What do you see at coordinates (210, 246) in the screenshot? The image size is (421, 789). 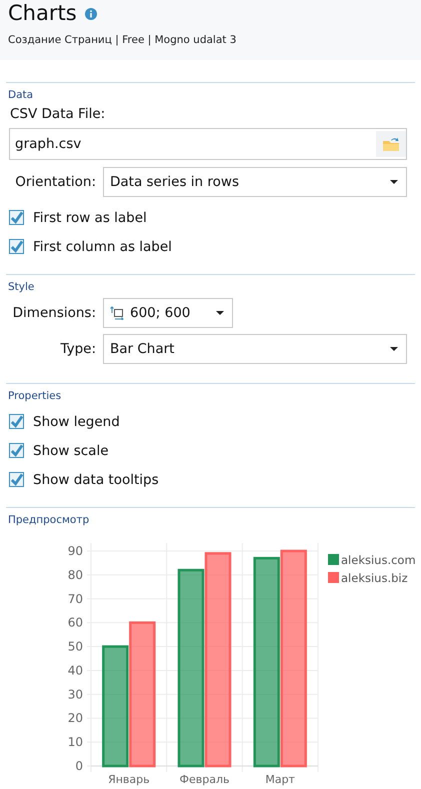 I see `checkbox-option: First column as label` at bounding box center [210, 246].